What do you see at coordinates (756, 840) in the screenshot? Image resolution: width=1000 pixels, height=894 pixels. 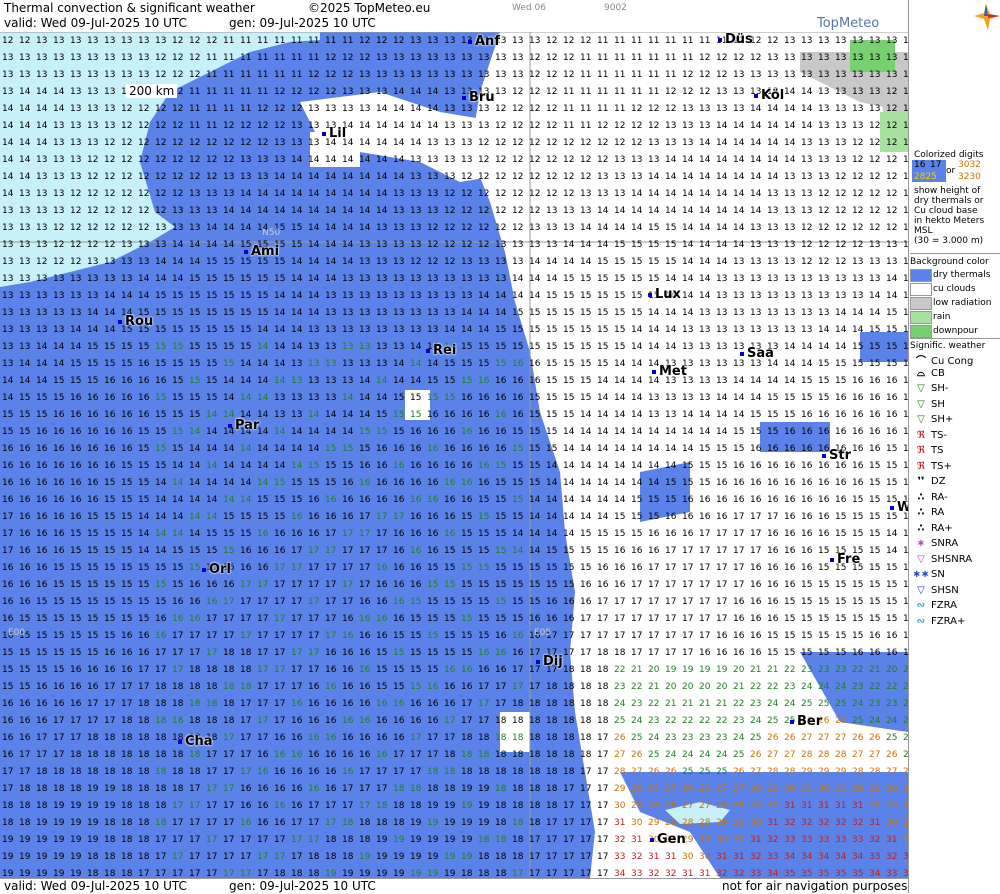 I see `grid-value: 31` at bounding box center [756, 840].